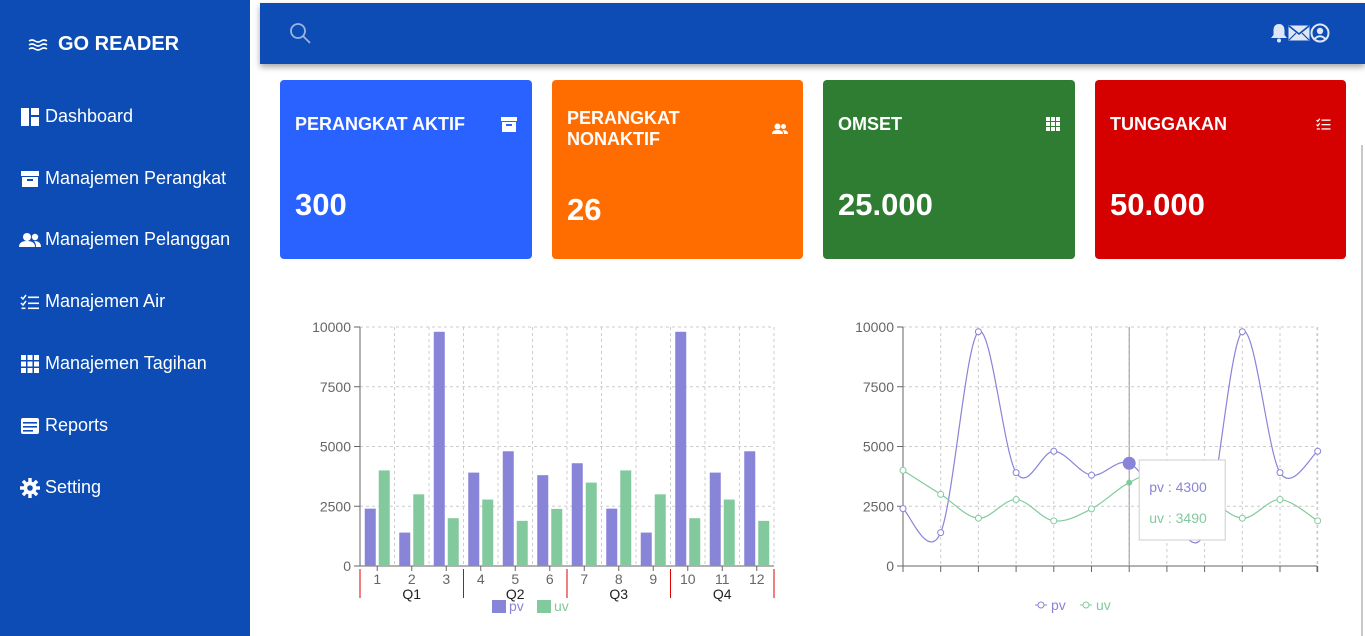  I want to click on y-tick-label: 7500, so click(878, 387).